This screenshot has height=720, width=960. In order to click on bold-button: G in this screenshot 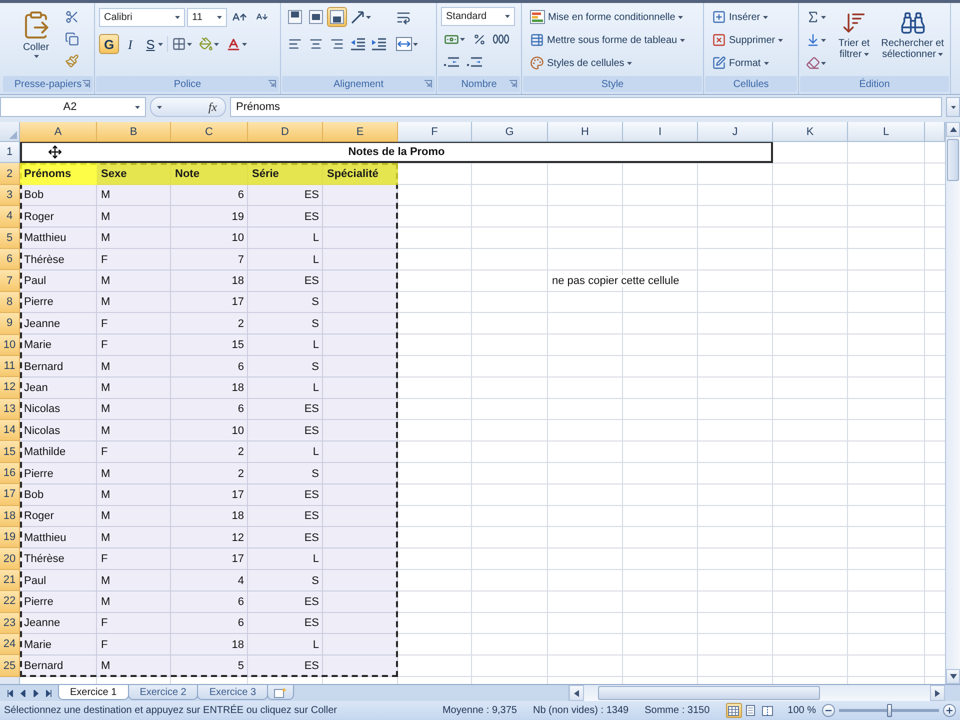, I will do `click(109, 44)`.